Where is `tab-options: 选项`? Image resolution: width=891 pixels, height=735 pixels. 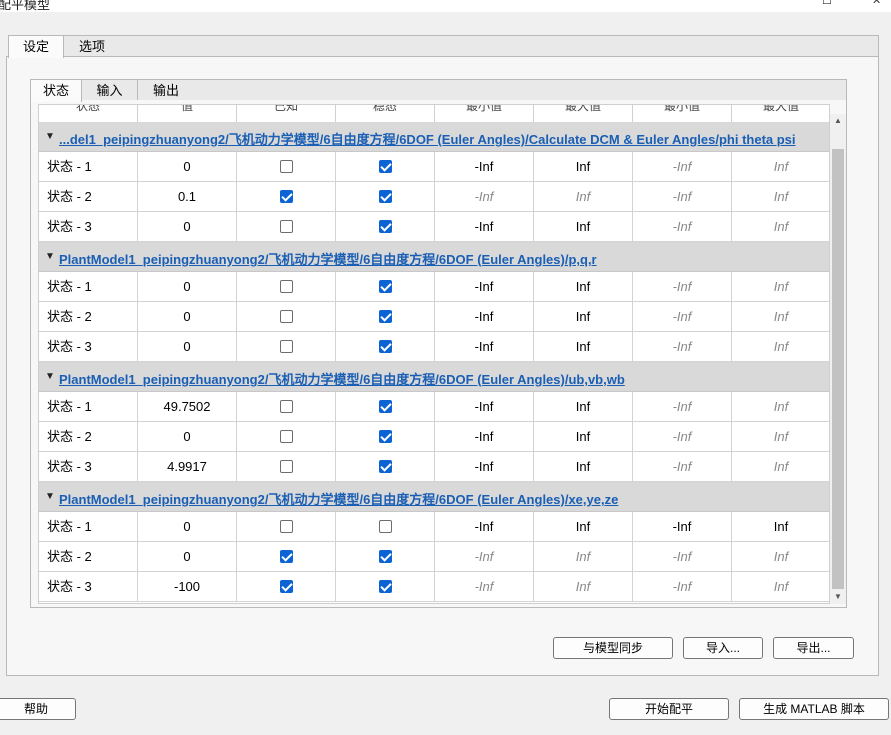
tab-options: 选项 is located at coordinates (92, 45).